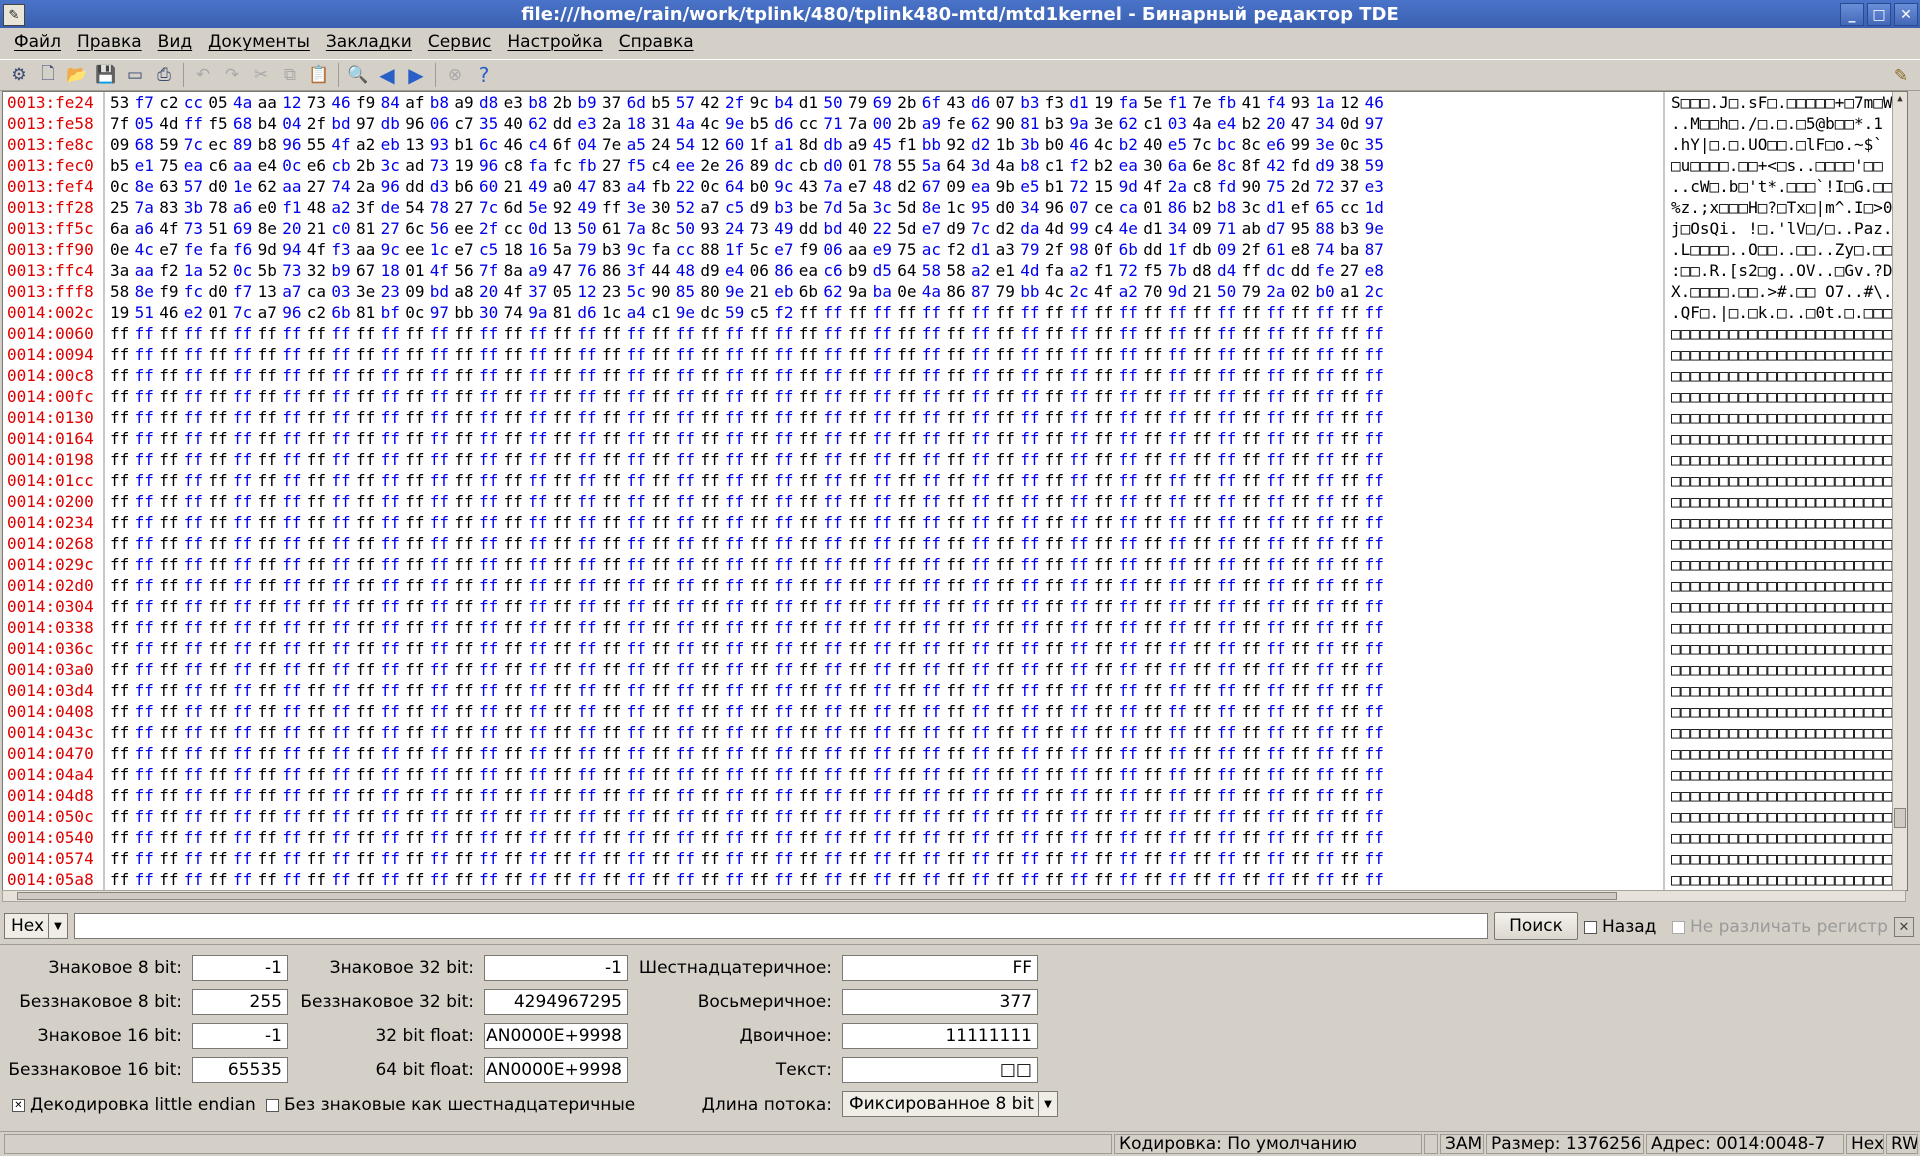 This screenshot has width=1920, height=1156. I want to click on hex-byte: 51, so click(219, 228).